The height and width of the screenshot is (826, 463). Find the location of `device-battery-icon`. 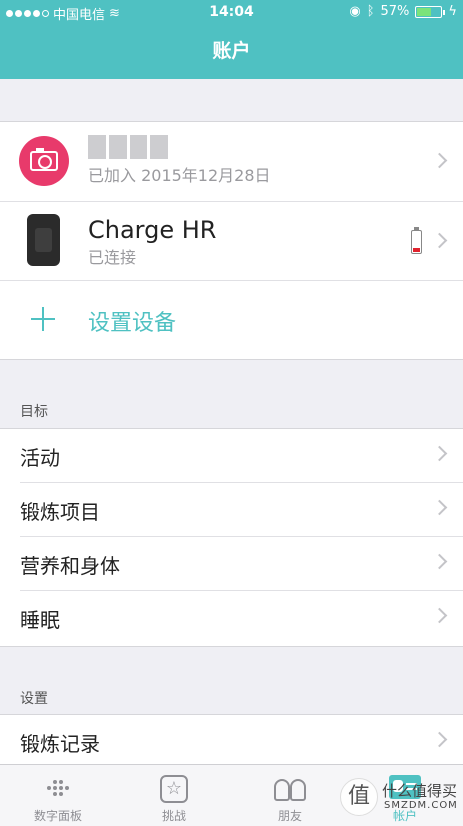

device-battery-icon is located at coordinates (416, 240).